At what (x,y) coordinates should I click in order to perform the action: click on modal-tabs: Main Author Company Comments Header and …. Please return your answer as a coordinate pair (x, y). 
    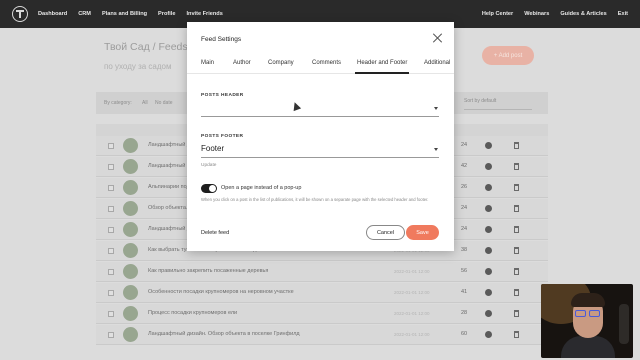
    Looking at the image, I should click on (320, 64).